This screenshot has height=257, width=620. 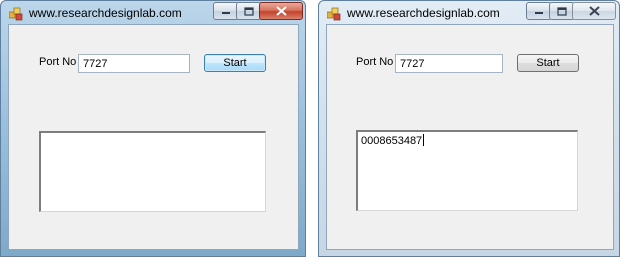 What do you see at coordinates (424, 140) in the screenshot?
I see `text-caret` at bounding box center [424, 140].